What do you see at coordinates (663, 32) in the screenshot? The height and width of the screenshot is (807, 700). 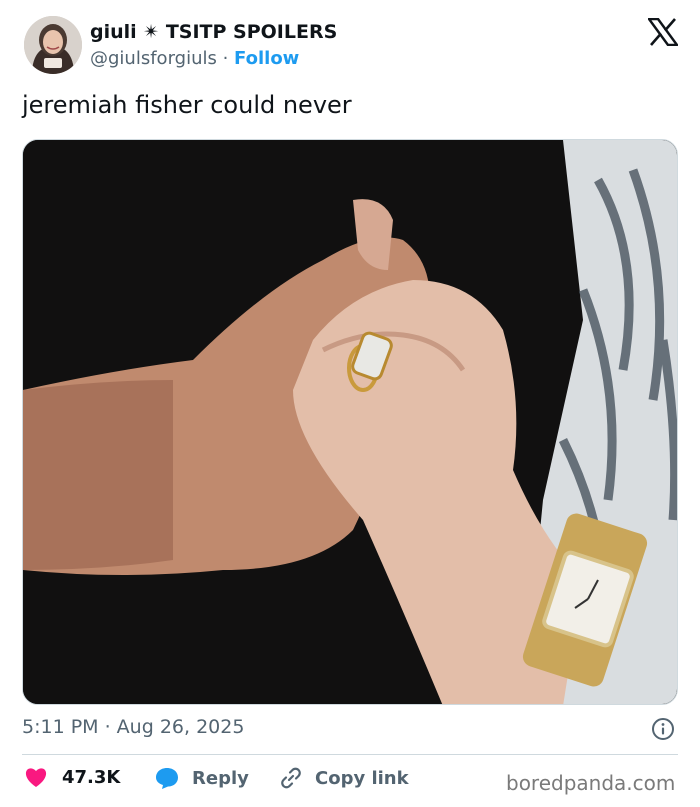 I see `x-logo-icon` at bounding box center [663, 32].